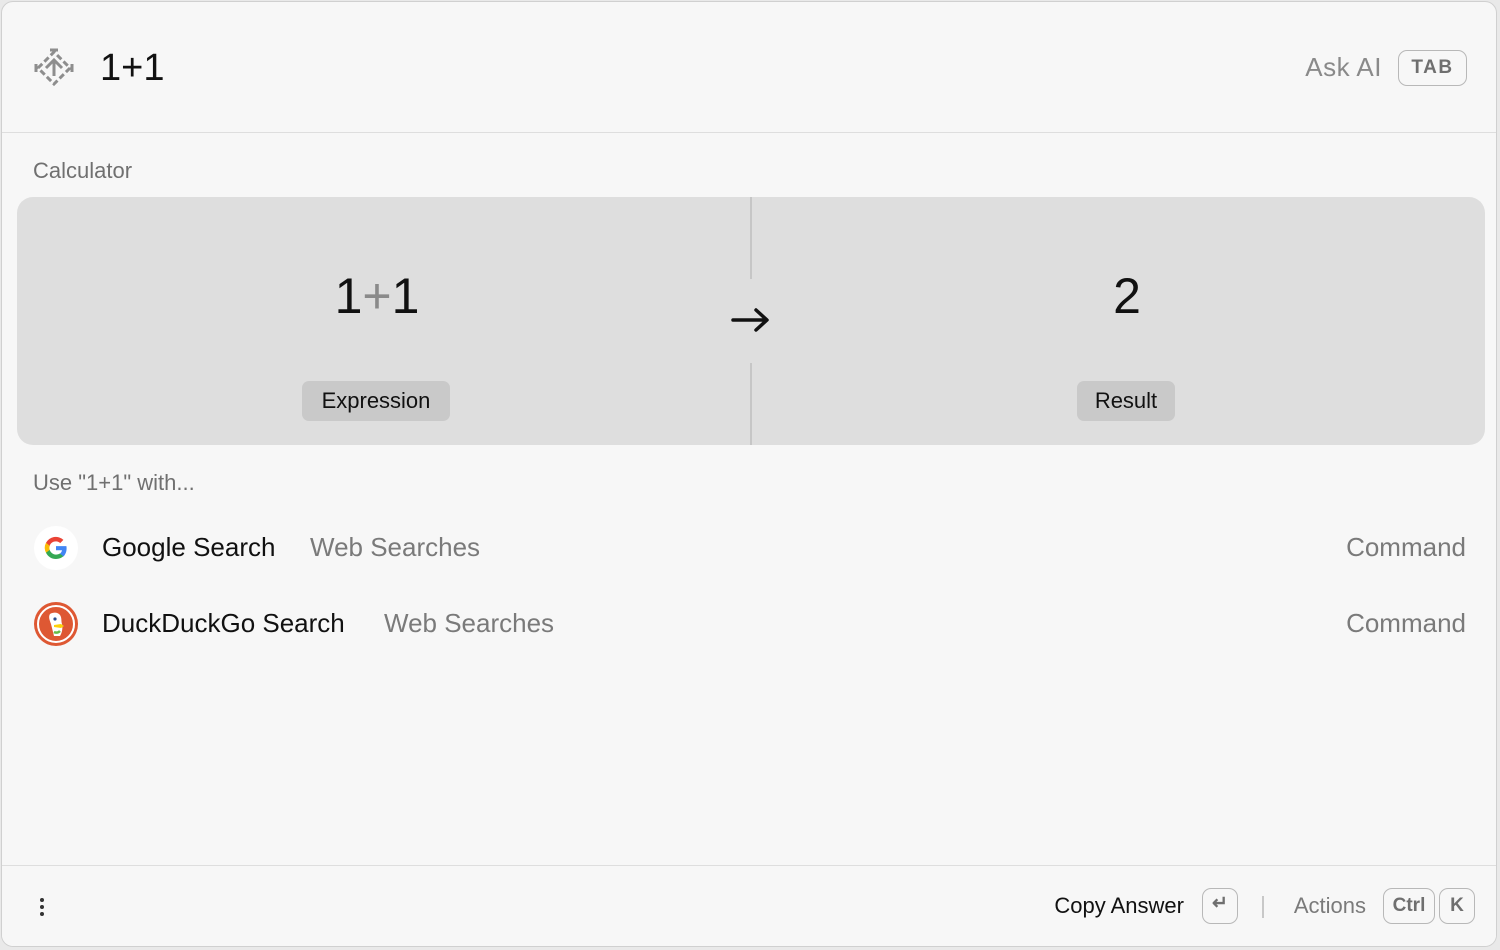 This screenshot has height=950, width=1500. What do you see at coordinates (1220, 906) in the screenshot?
I see `enter-key-hint: ↵` at bounding box center [1220, 906].